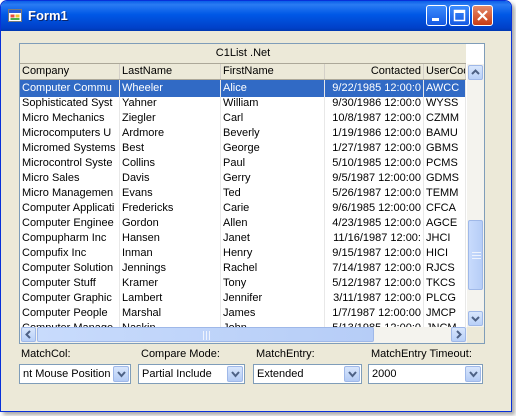 This screenshot has width=516, height=416. I want to click on matchentry-timeout-dropdown-button, so click(473, 374).